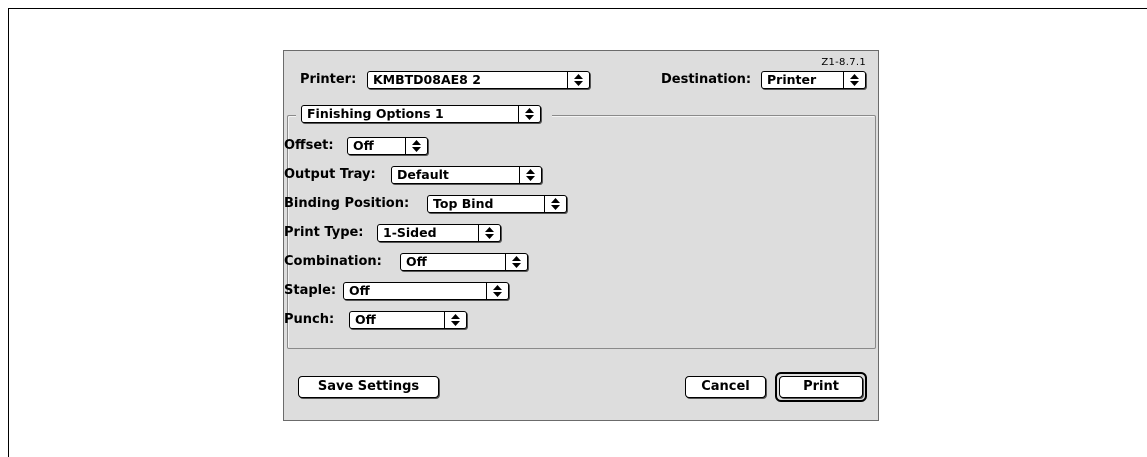  I want to click on output-tray-popup: Default, so click(466, 175).